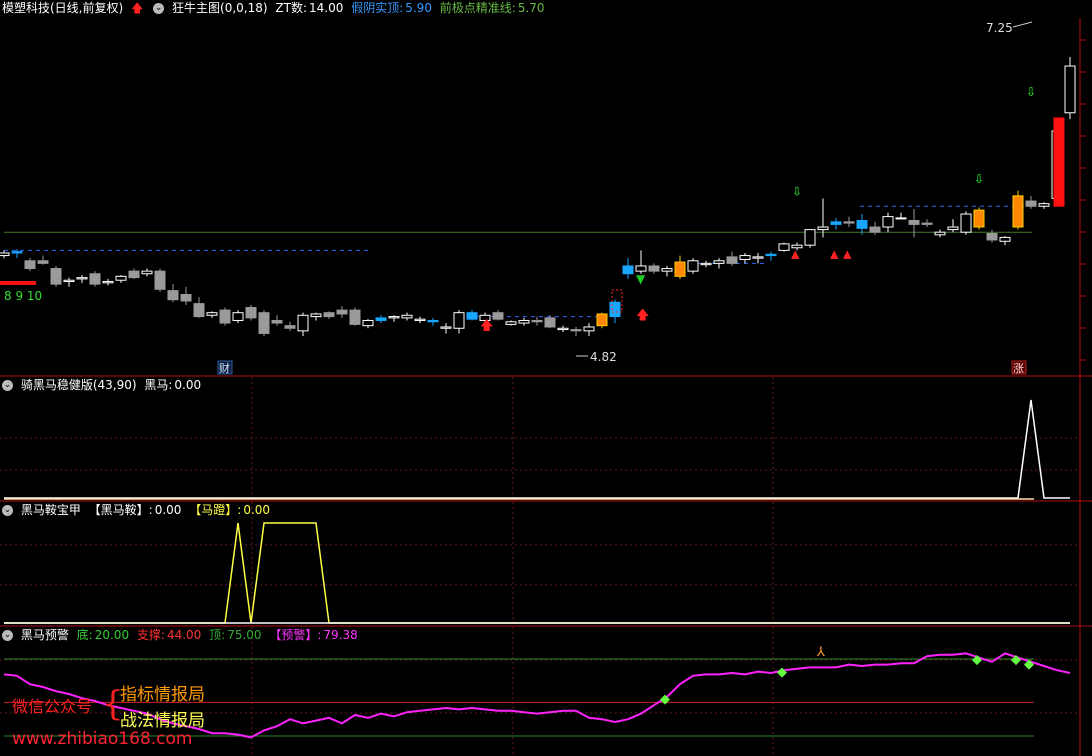  I want to click on cai-badge-text: 财, so click(224, 368).